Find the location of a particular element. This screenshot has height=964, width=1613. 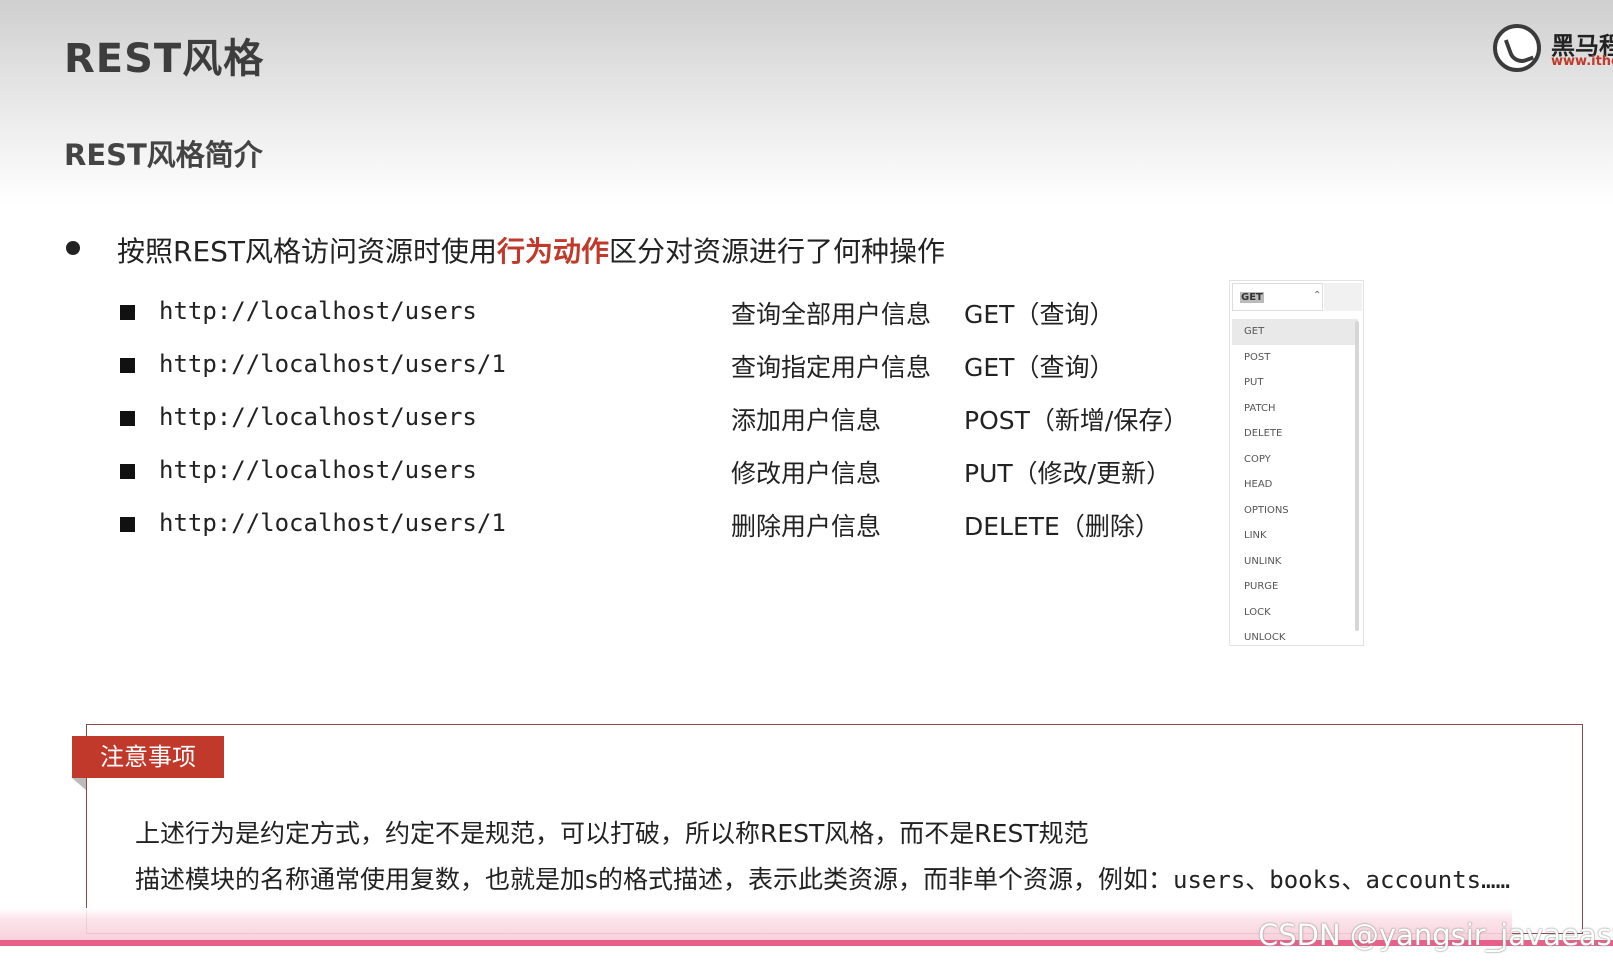

method-select: GET ⌃ is located at coordinates (1277, 297).